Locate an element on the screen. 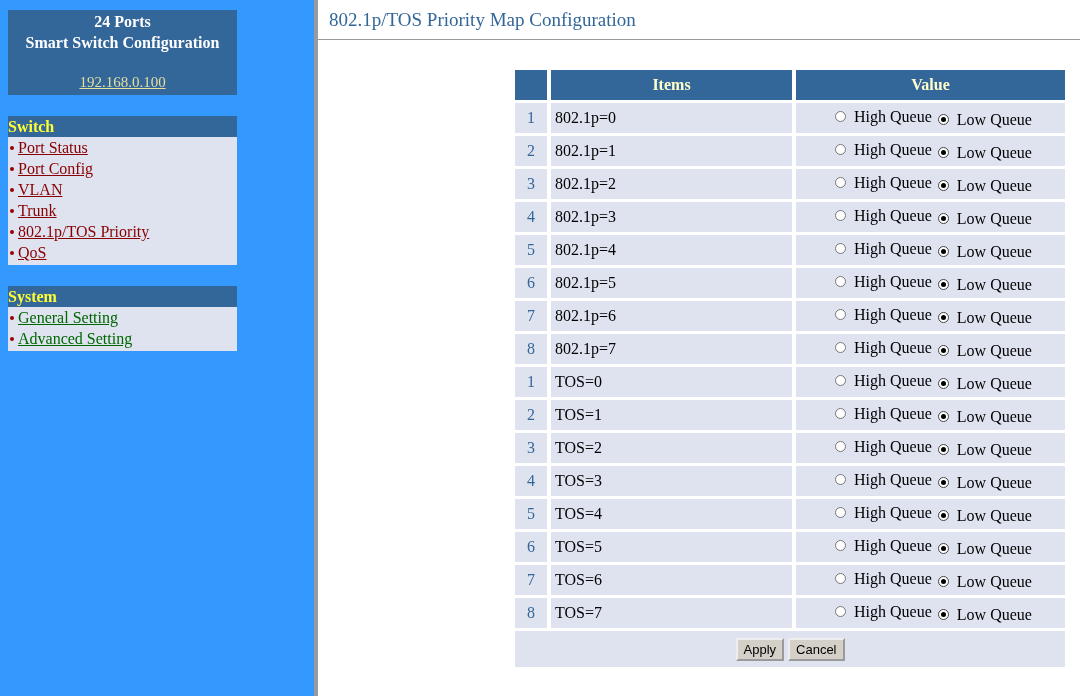 Image resolution: width=1080 pixels, height=696 pixels. item-cell: TOS=4 is located at coordinates (671, 514).